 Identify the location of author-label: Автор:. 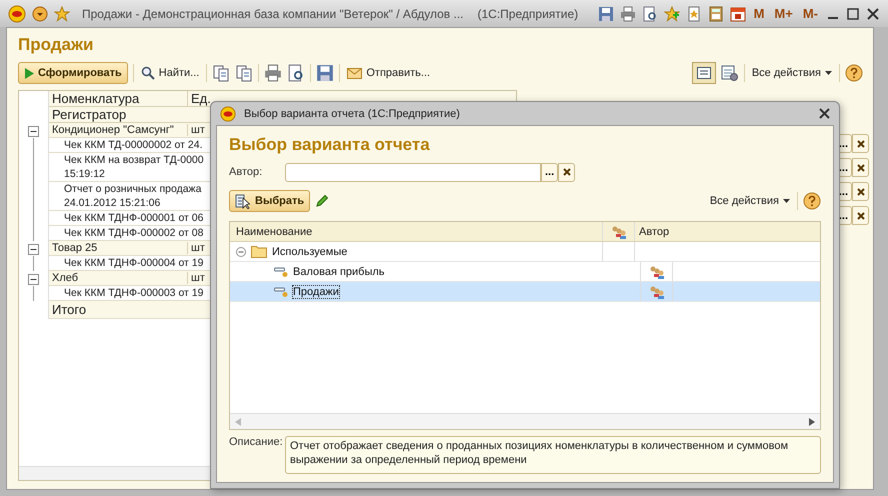
(246, 172).